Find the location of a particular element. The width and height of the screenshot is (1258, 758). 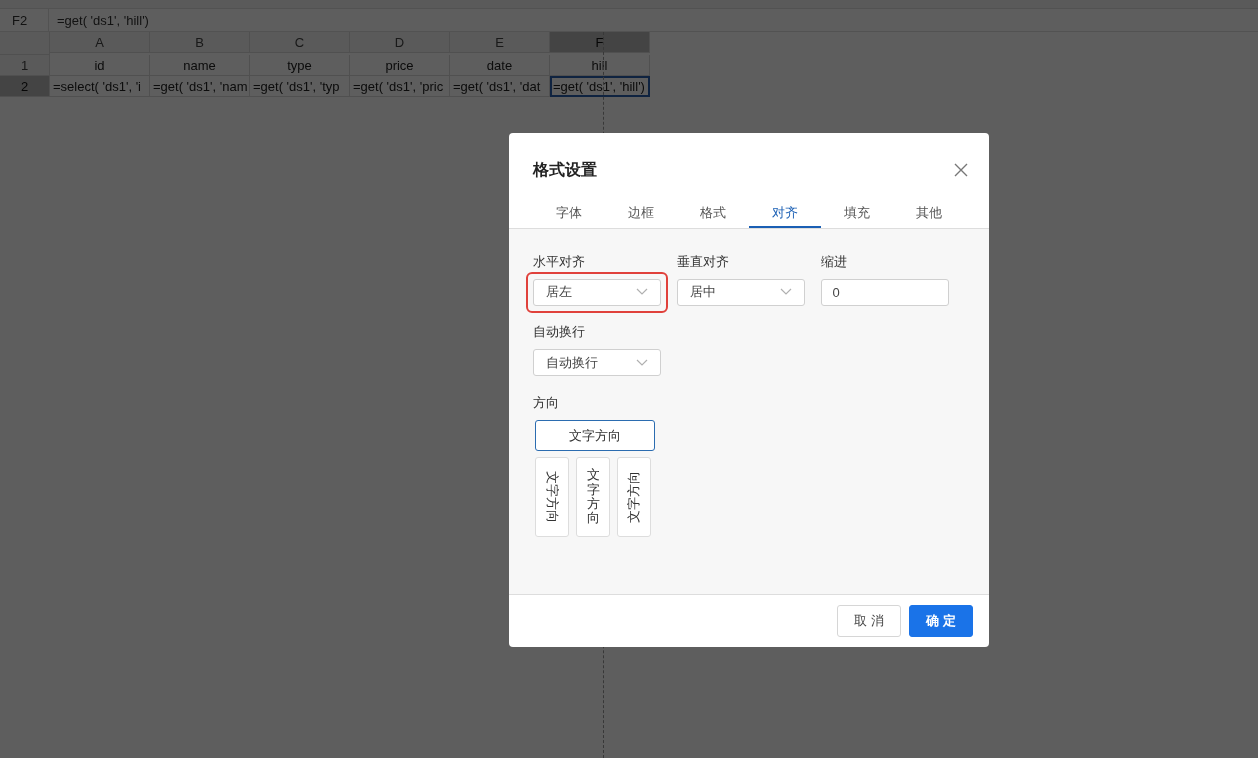

field-label: 缩进 is located at coordinates (834, 262).